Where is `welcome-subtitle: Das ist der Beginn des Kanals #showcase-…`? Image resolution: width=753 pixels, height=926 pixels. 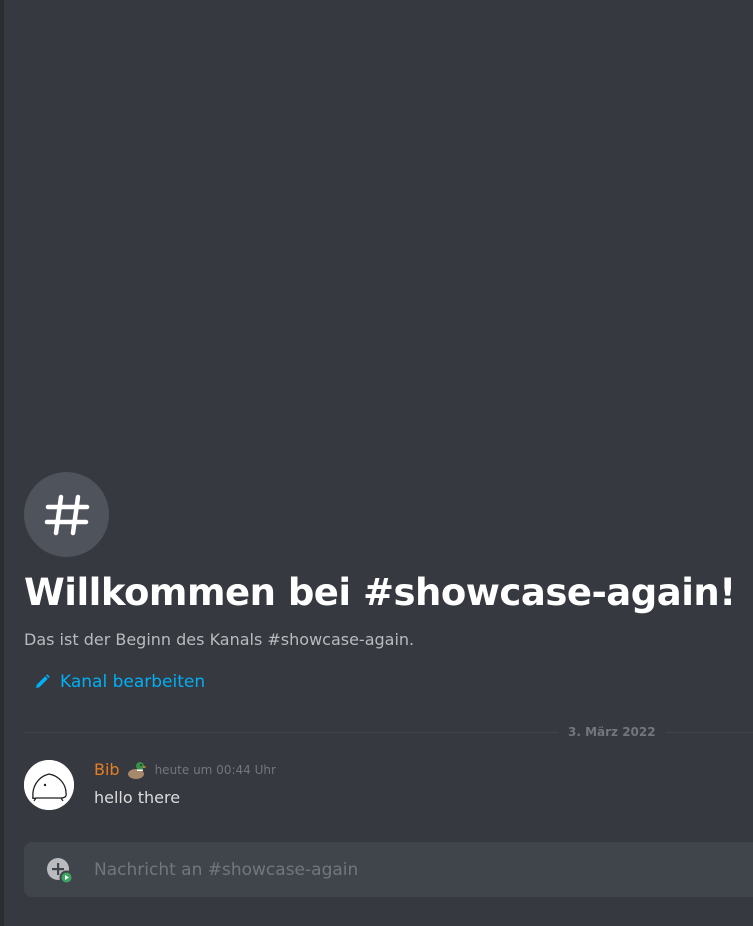 welcome-subtitle: Das ist der Beginn des Kanals #showcase-… is located at coordinates (219, 639).